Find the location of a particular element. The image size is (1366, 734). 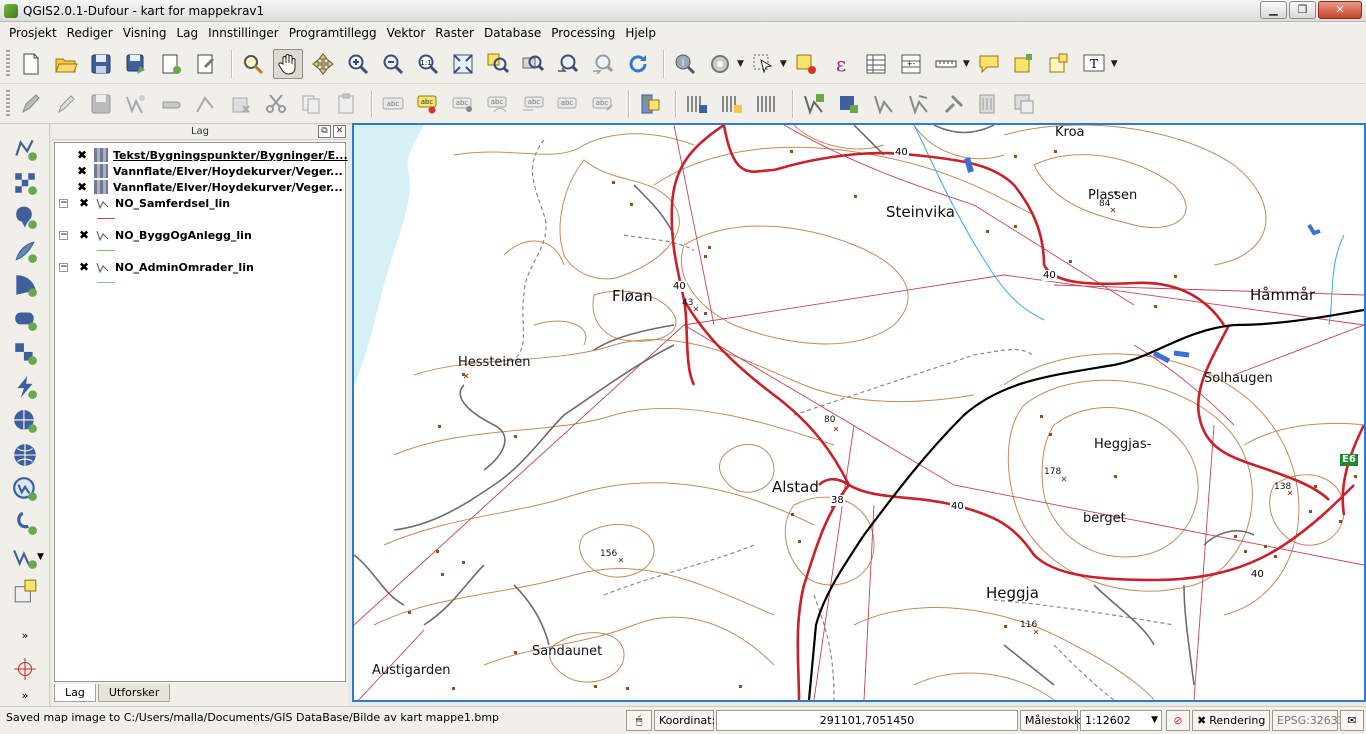

zoom-next-icon is located at coordinates (603, 64).